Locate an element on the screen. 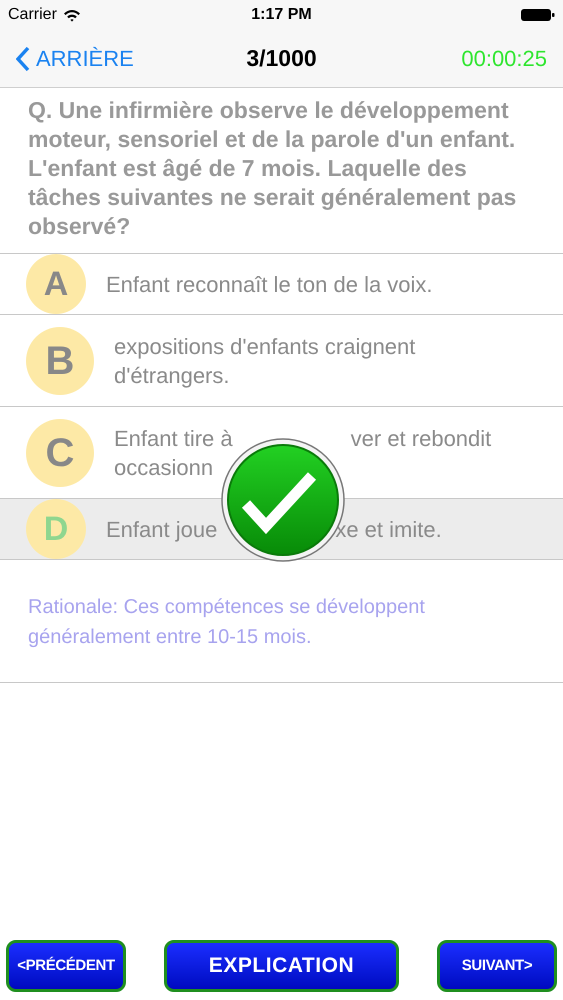 This screenshot has width=563, height=1000. chevron-left-icon is located at coordinates (23, 59).